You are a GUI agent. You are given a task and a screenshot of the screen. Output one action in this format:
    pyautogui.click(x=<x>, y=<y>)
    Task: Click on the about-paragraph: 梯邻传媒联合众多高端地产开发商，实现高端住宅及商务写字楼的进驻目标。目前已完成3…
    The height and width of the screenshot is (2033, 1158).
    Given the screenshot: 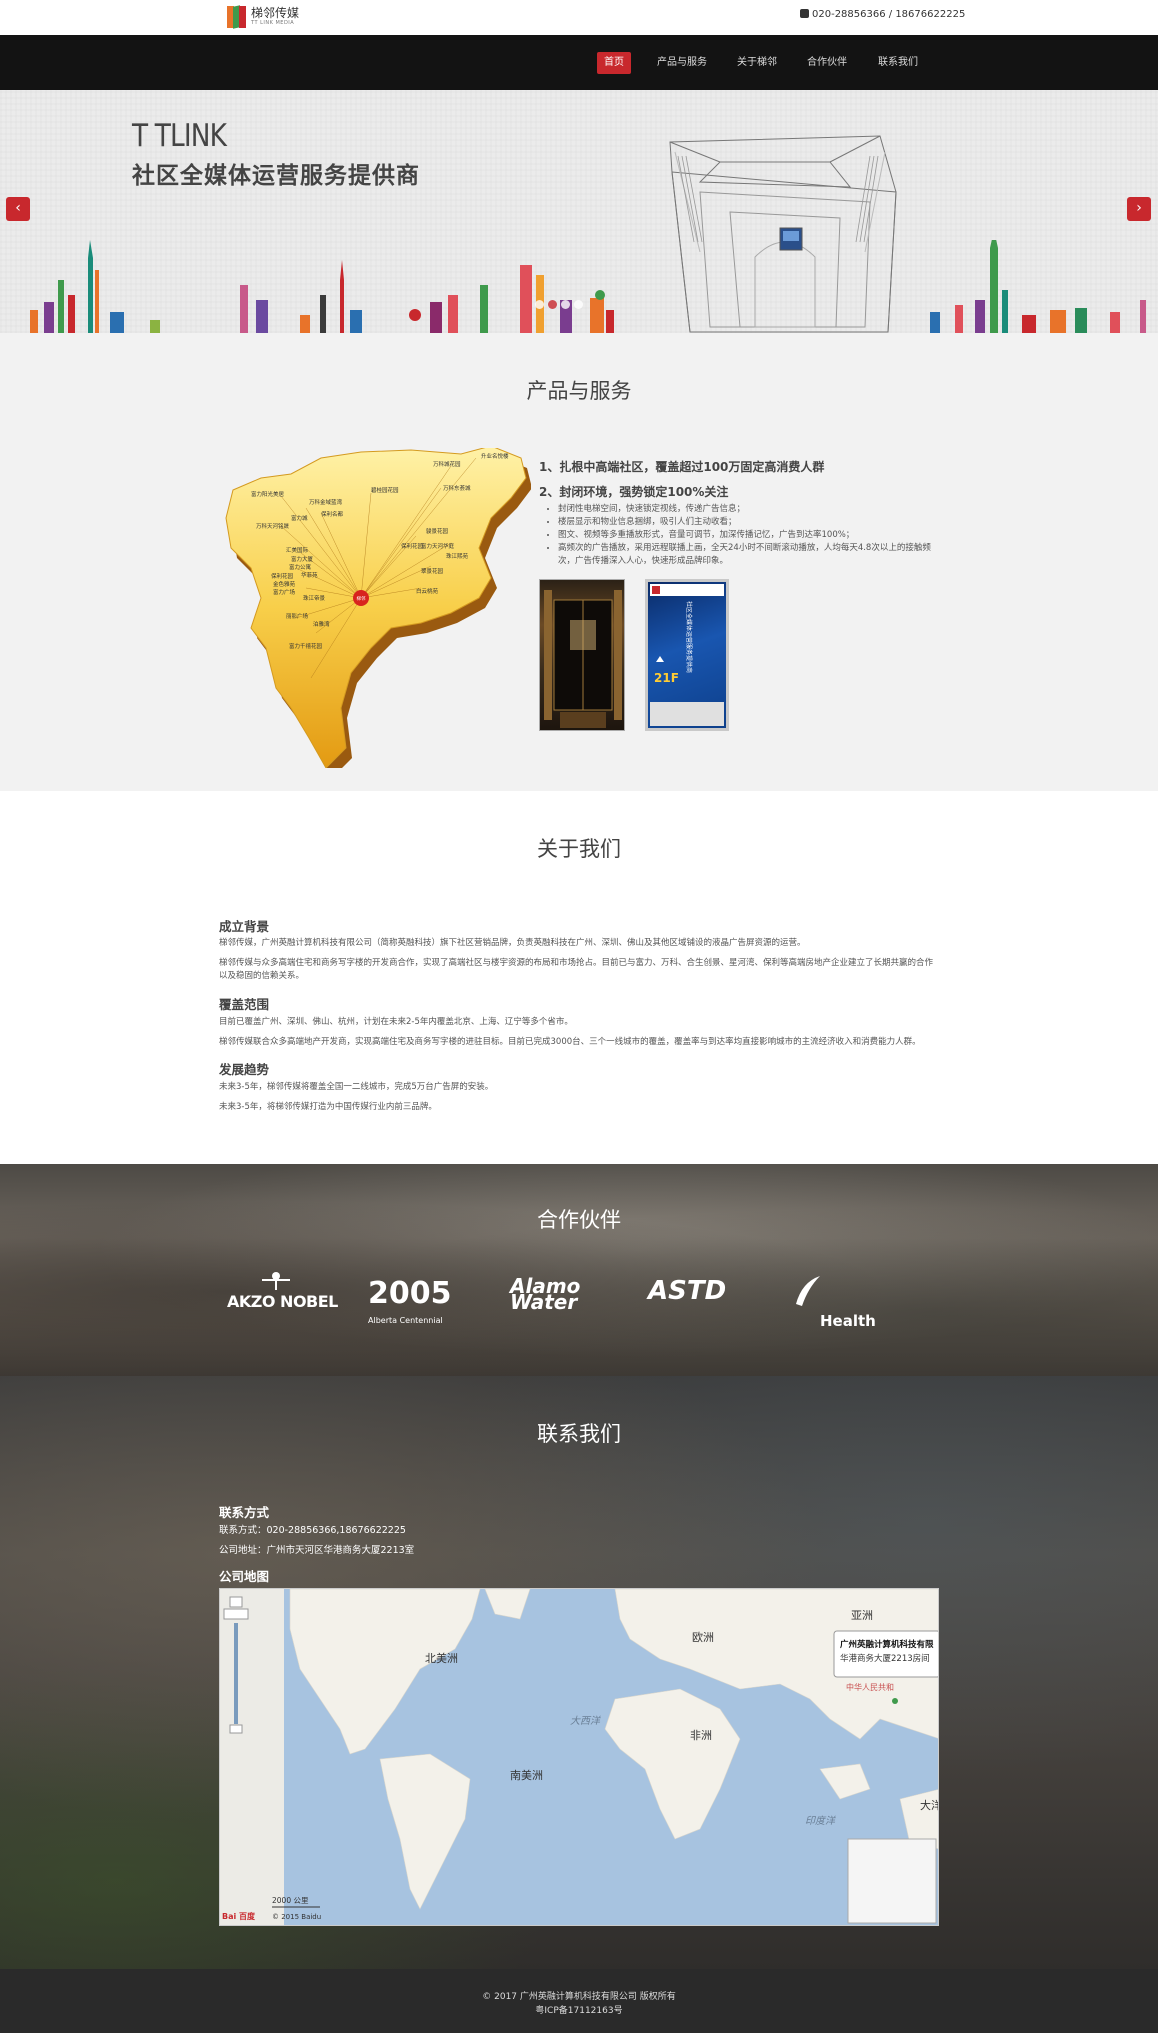 What is the action you would take?
    pyautogui.click(x=570, y=1042)
    